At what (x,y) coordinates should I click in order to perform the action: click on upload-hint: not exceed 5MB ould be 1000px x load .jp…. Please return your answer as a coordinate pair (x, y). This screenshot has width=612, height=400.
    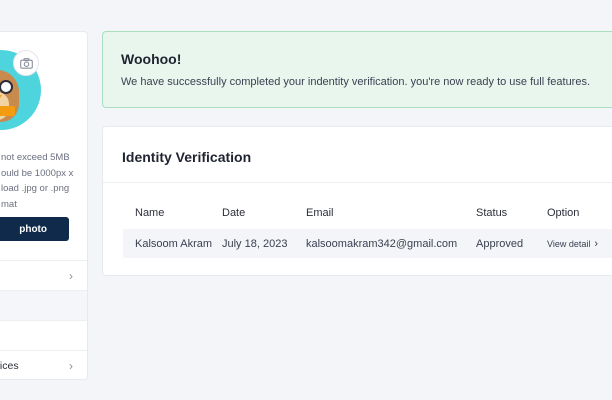
    Looking at the image, I should click on (37, 181).